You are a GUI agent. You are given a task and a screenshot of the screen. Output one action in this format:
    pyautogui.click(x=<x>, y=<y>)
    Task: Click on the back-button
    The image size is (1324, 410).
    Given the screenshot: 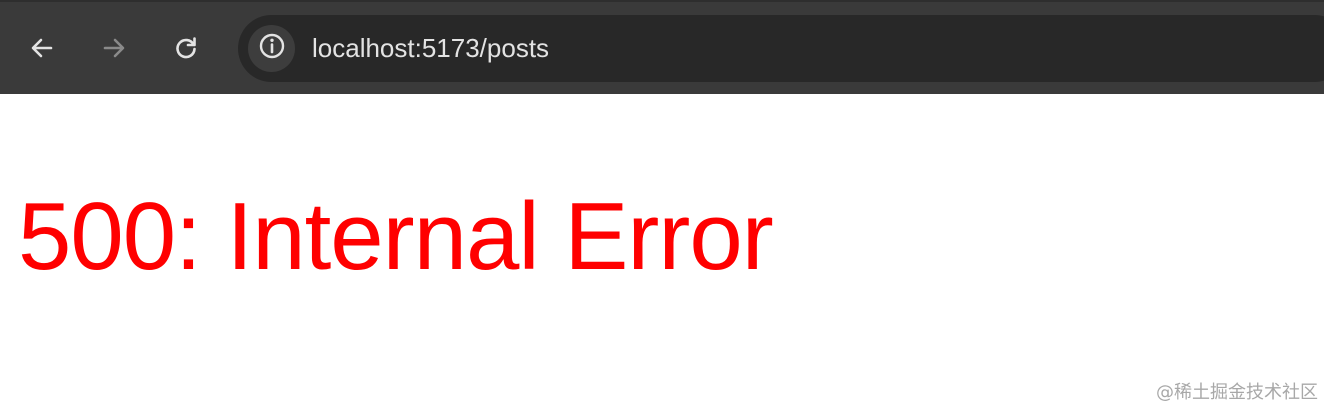 What is the action you would take?
    pyautogui.click(x=42, y=48)
    